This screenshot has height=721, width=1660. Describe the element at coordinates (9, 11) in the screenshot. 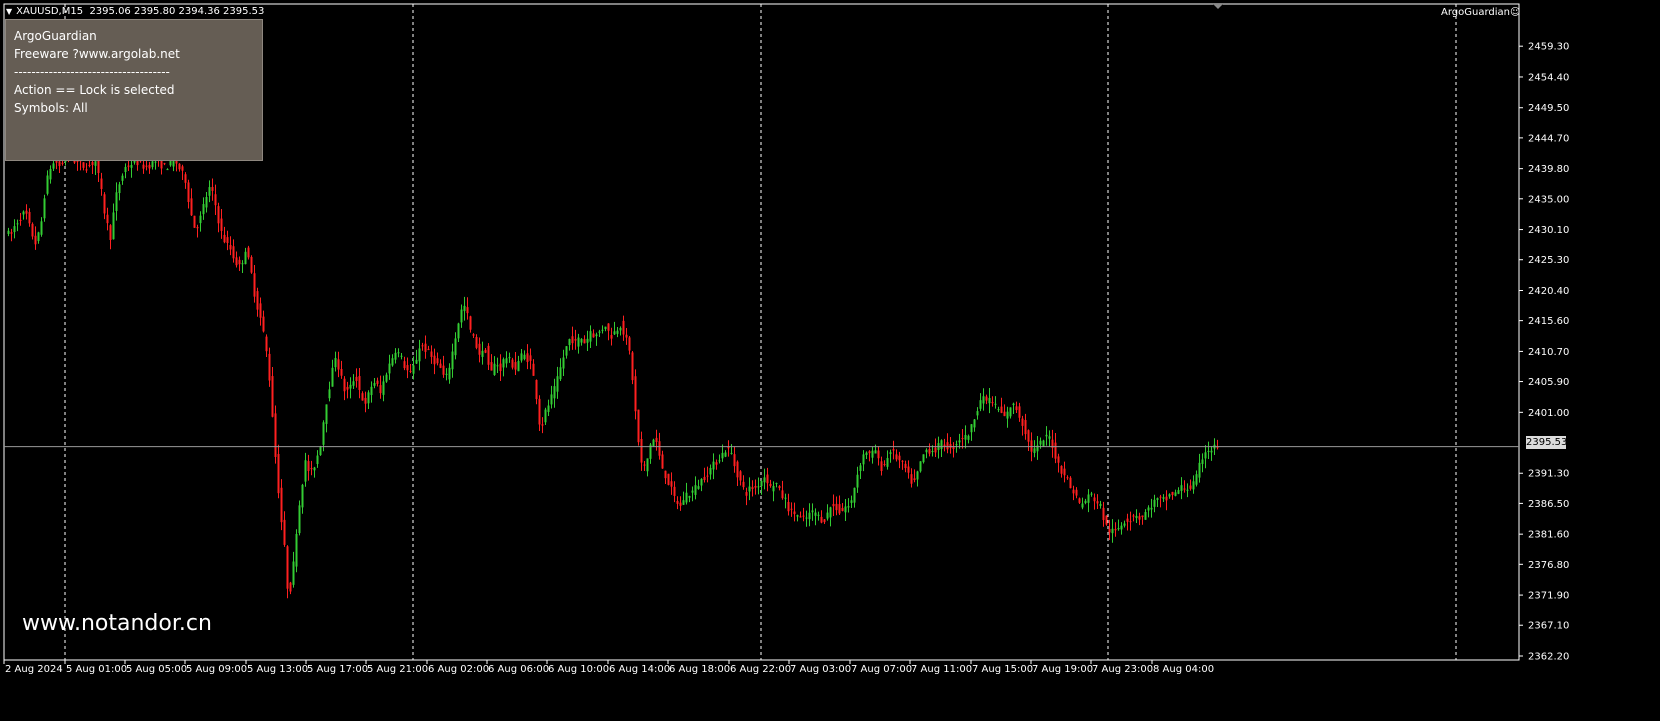

I see `collapse-triangle-icon: ▼` at that location.